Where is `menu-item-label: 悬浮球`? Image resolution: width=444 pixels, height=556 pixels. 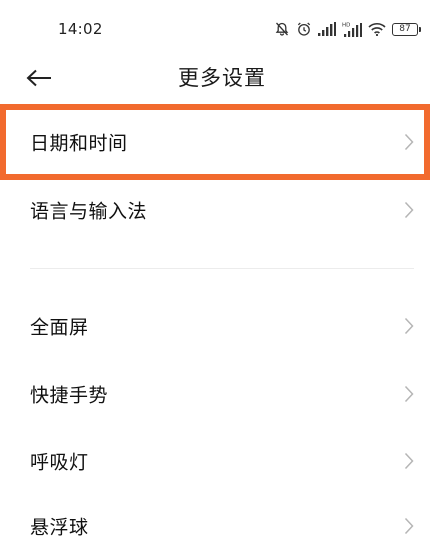
menu-item-label: 悬浮球 is located at coordinates (59, 527).